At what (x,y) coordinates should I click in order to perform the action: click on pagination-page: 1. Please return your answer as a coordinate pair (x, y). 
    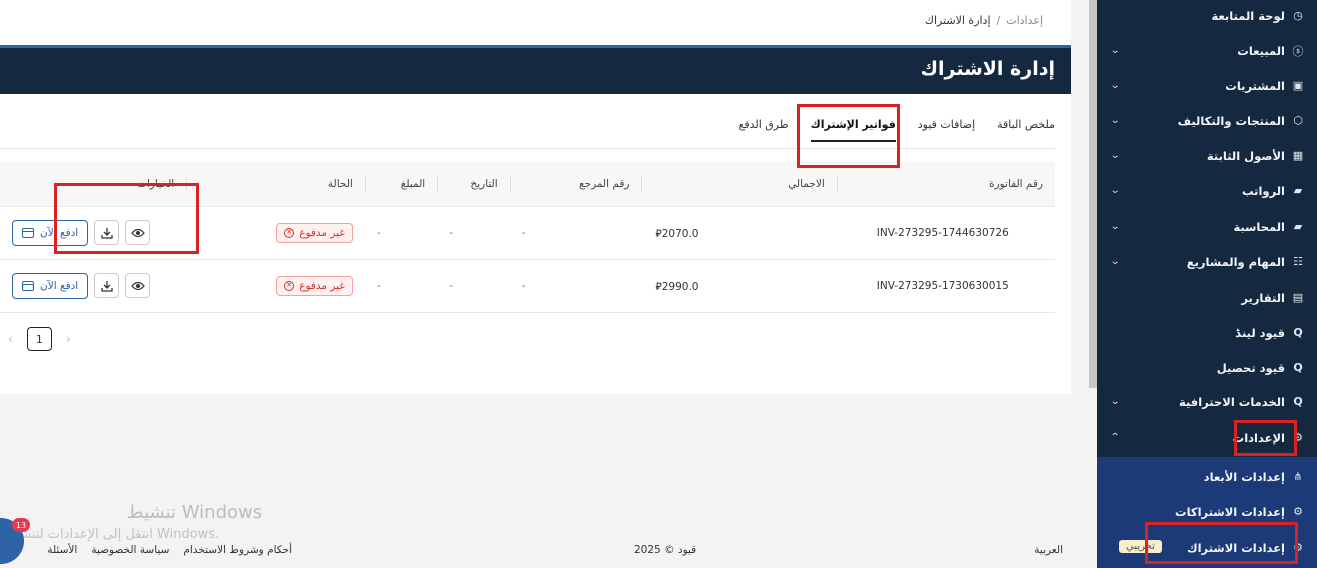
    Looking at the image, I should click on (39, 339).